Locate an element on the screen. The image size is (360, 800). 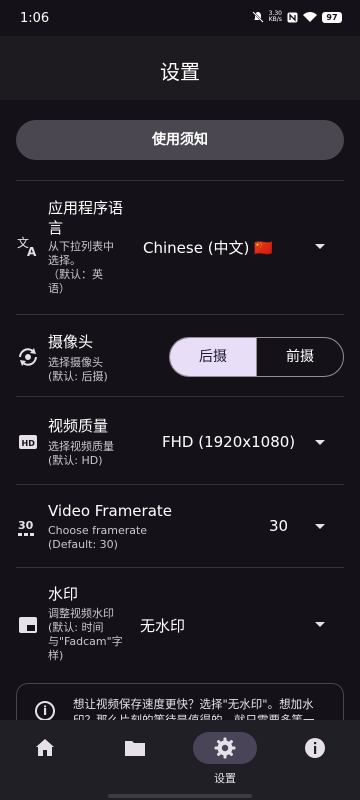
net-speed-unit: KB/s is located at coordinates (275, 19).